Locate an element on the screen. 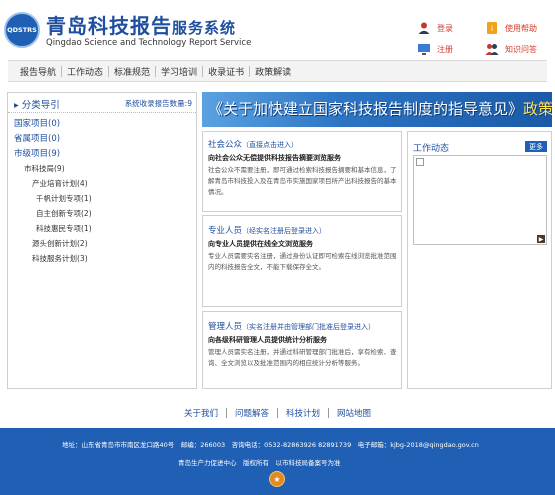  nav-item-training: 学习培训 is located at coordinates (179, 71).